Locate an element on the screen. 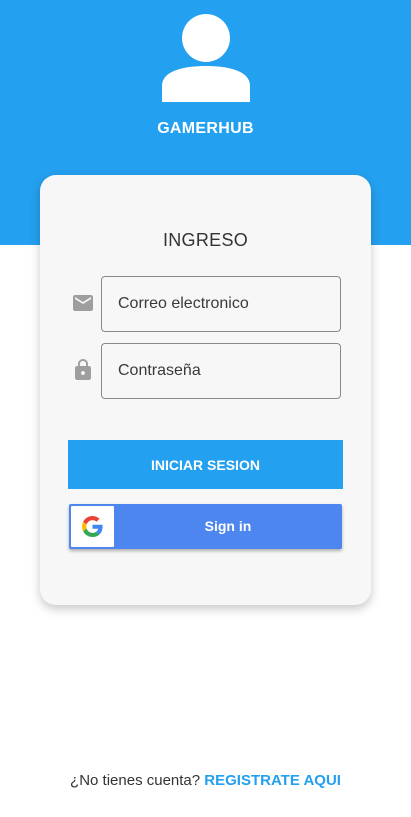 The image size is (411, 817). google-logo-box is located at coordinates (92, 526).